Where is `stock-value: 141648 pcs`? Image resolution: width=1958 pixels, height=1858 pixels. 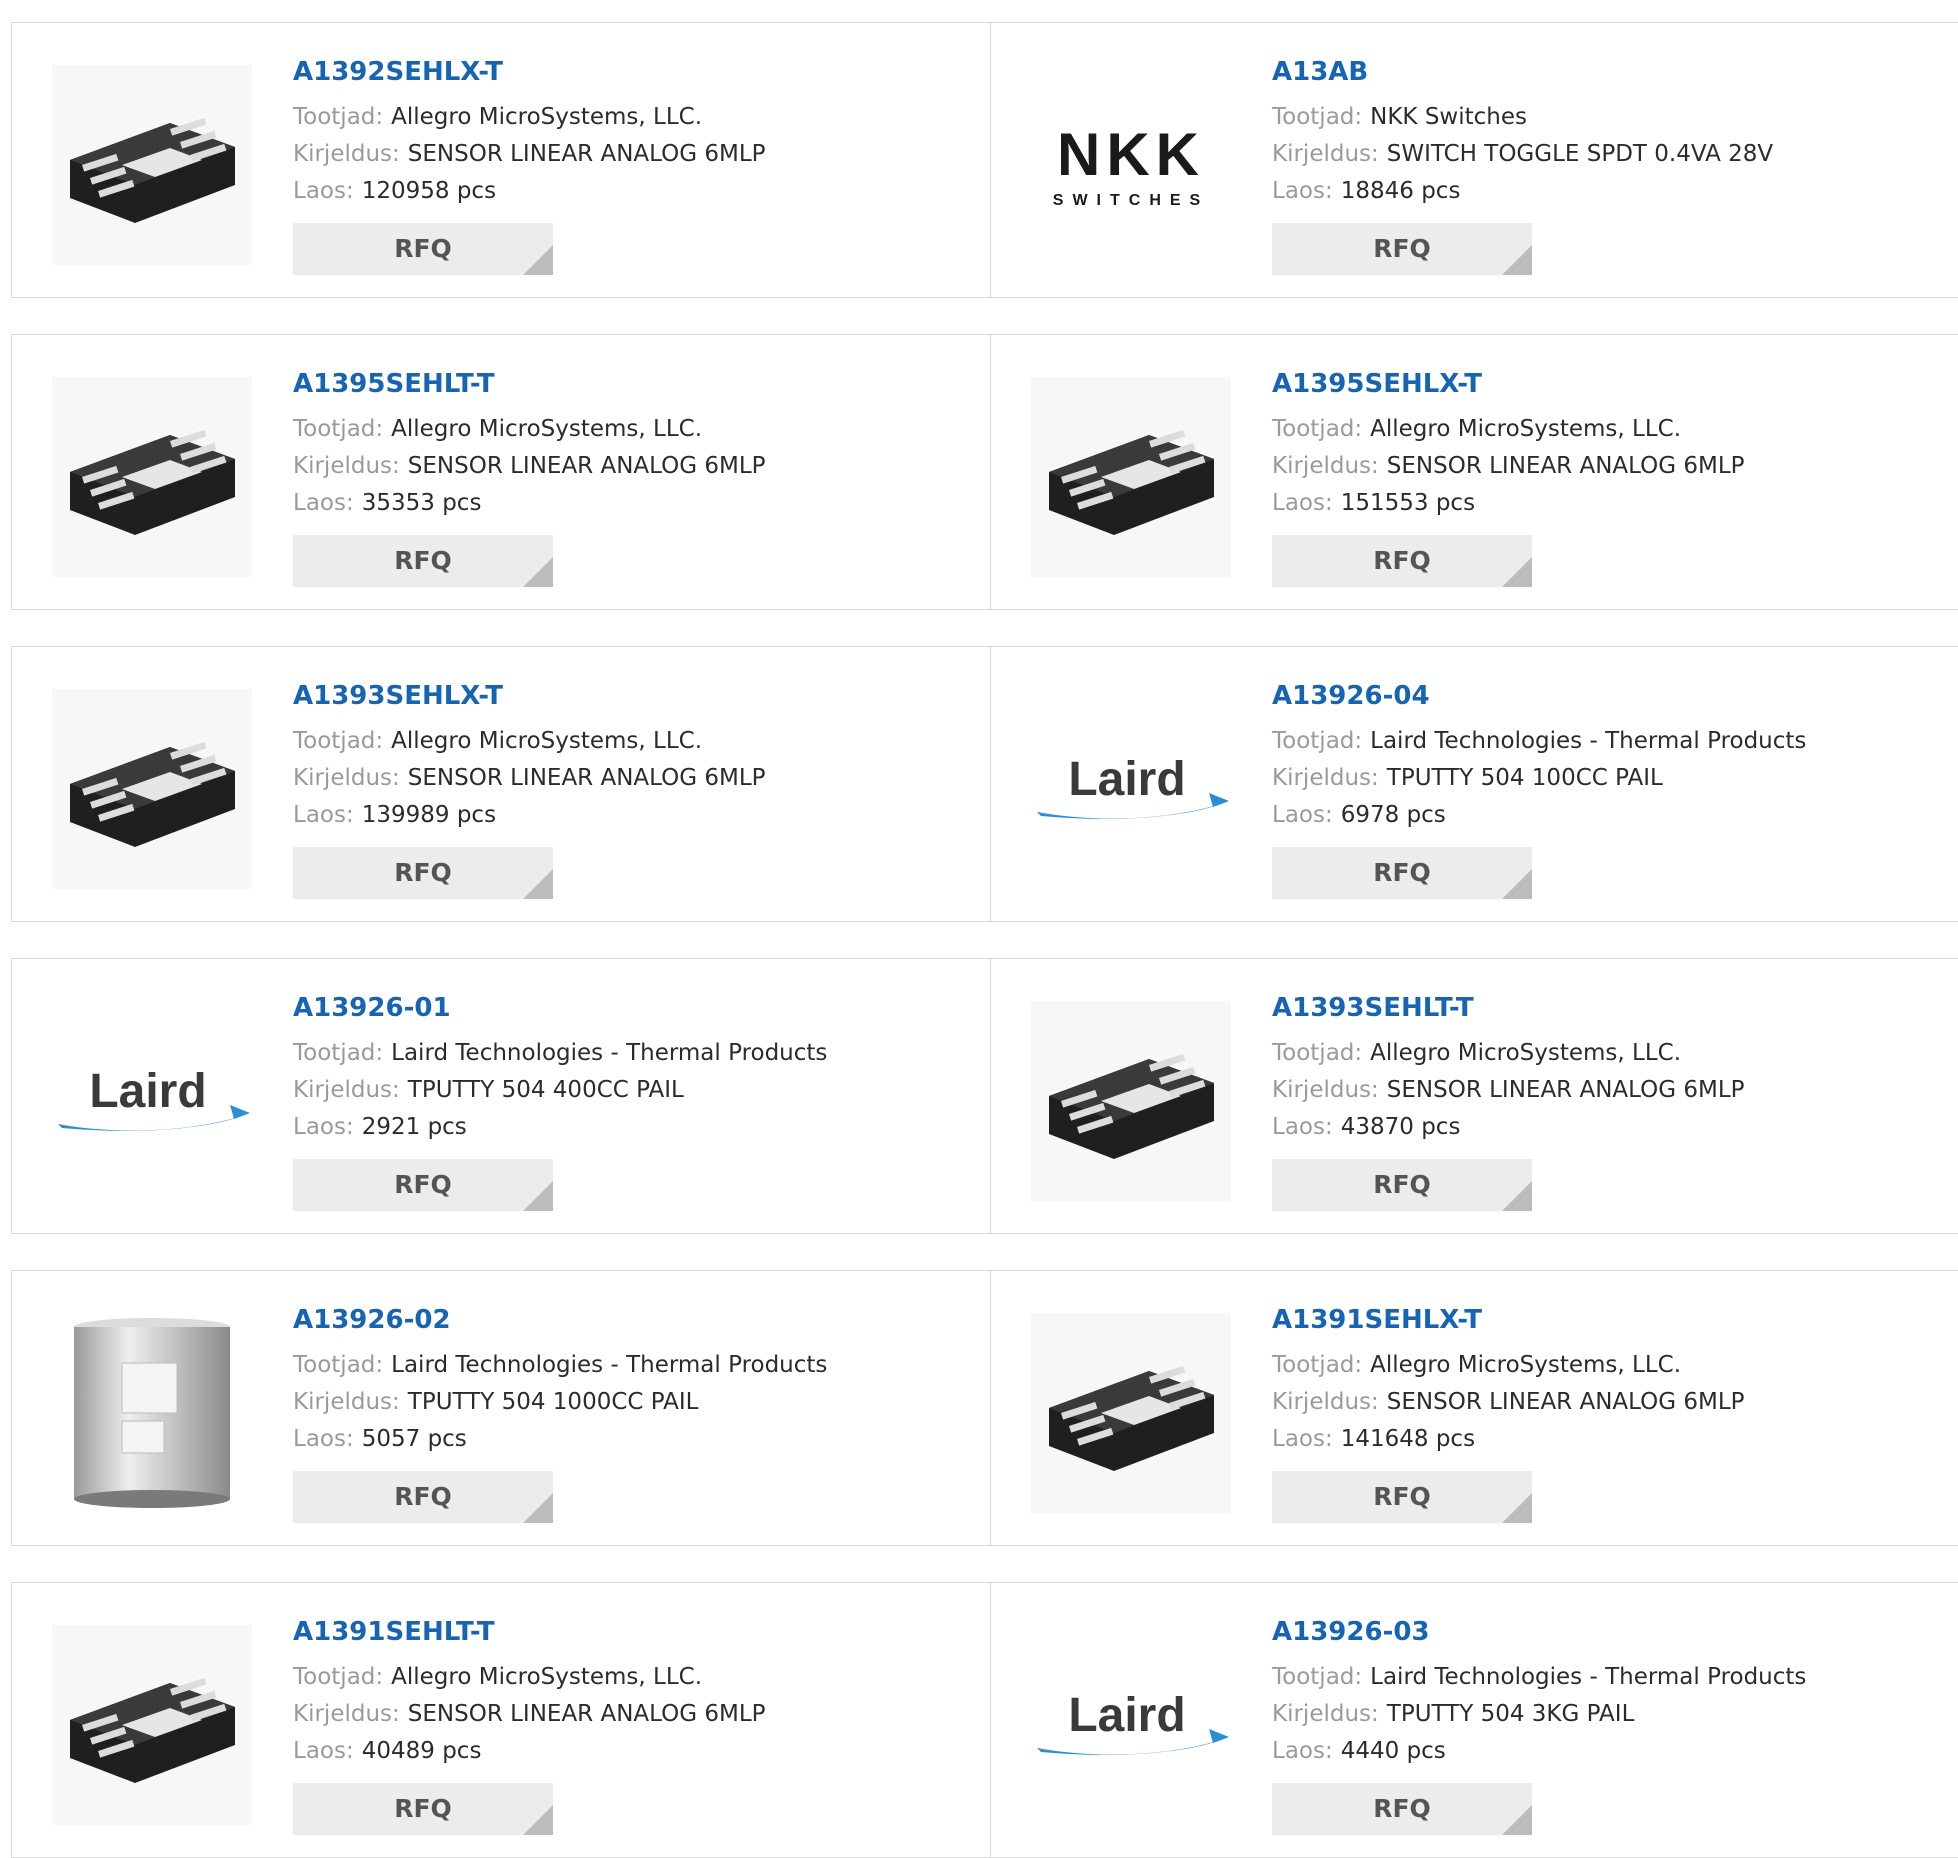 stock-value: 141648 pcs is located at coordinates (1408, 1439).